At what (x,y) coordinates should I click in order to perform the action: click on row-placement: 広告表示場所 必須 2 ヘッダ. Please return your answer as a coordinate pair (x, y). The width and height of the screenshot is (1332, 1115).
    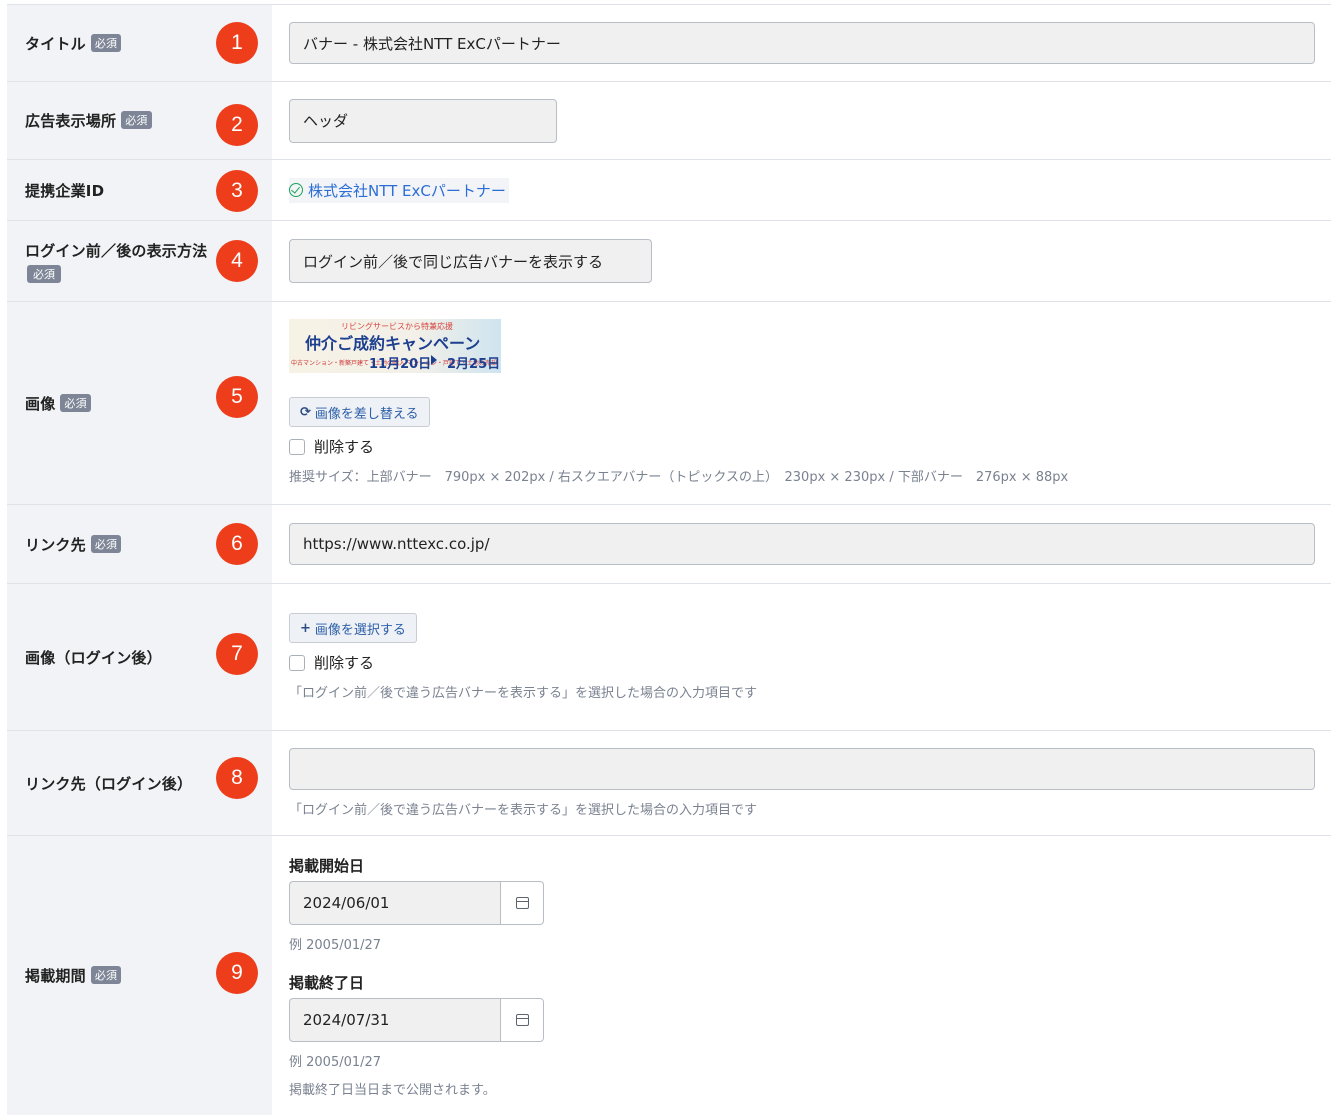
    Looking at the image, I should click on (669, 121).